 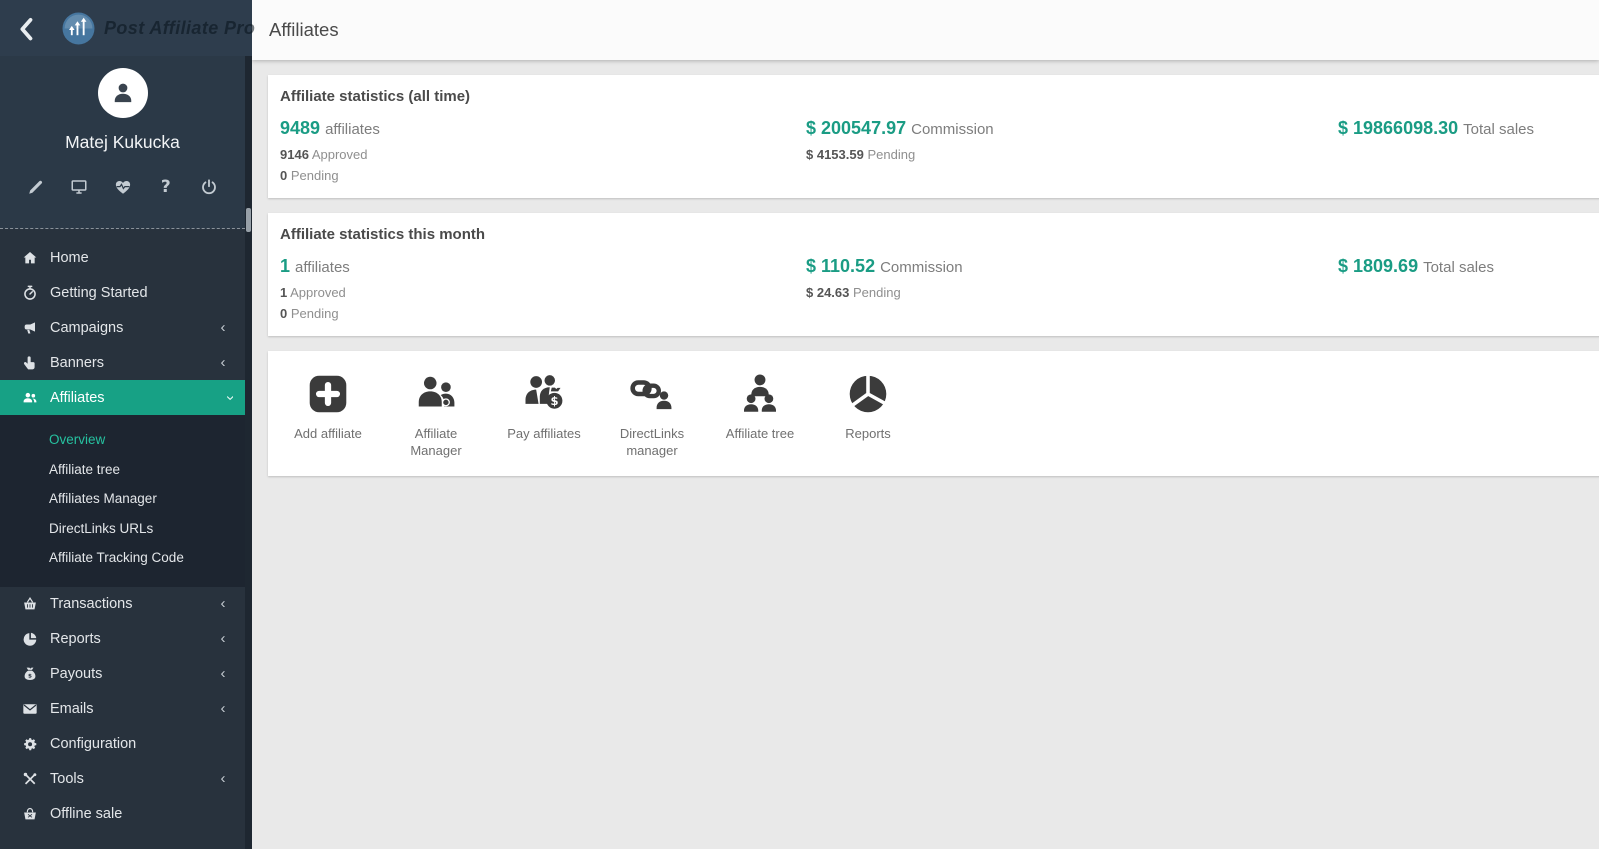 What do you see at coordinates (126, 470) in the screenshot?
I see `submenu-item-affiliate-tree: Affiliate tree` at bounding box center [126, 470].